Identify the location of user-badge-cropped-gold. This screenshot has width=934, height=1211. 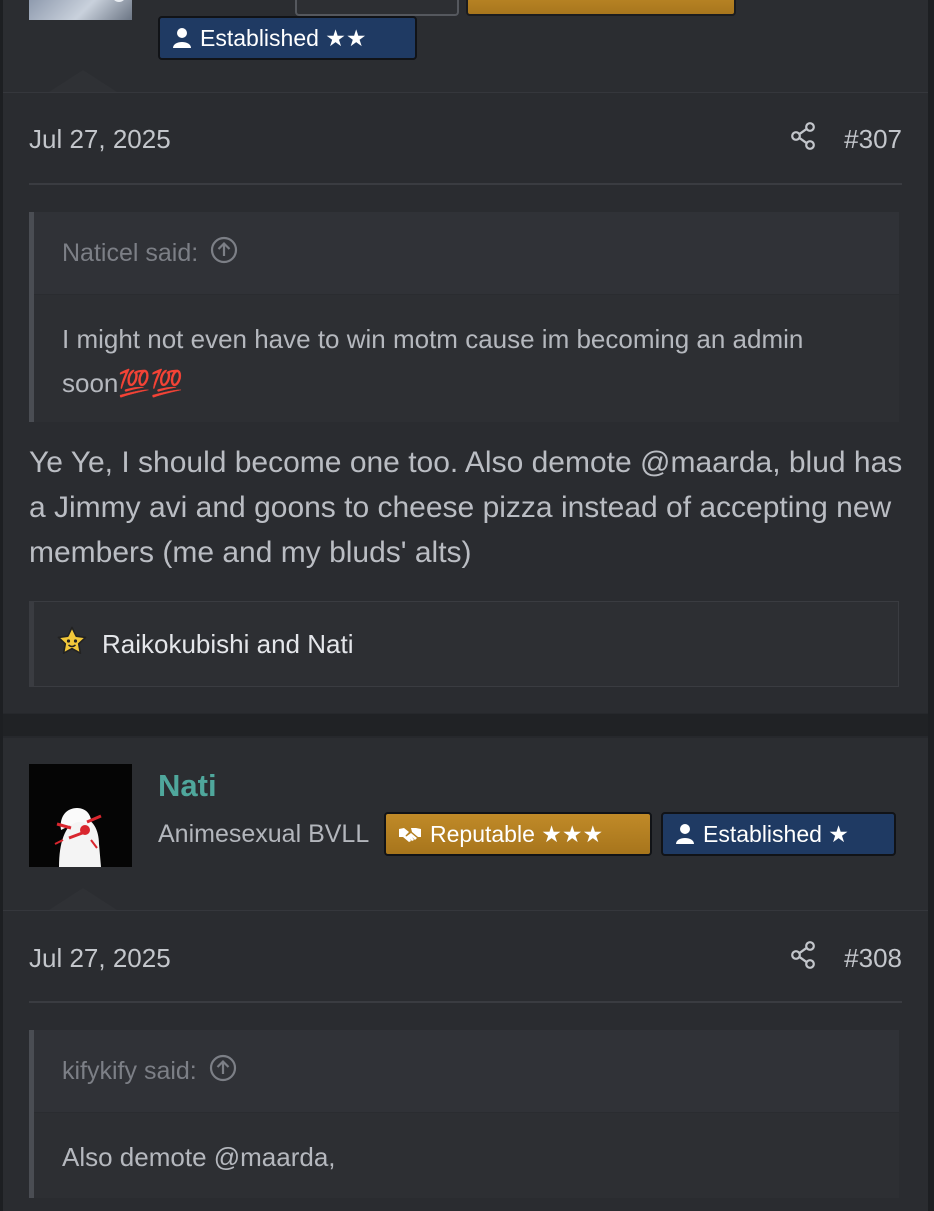
(601, 8).